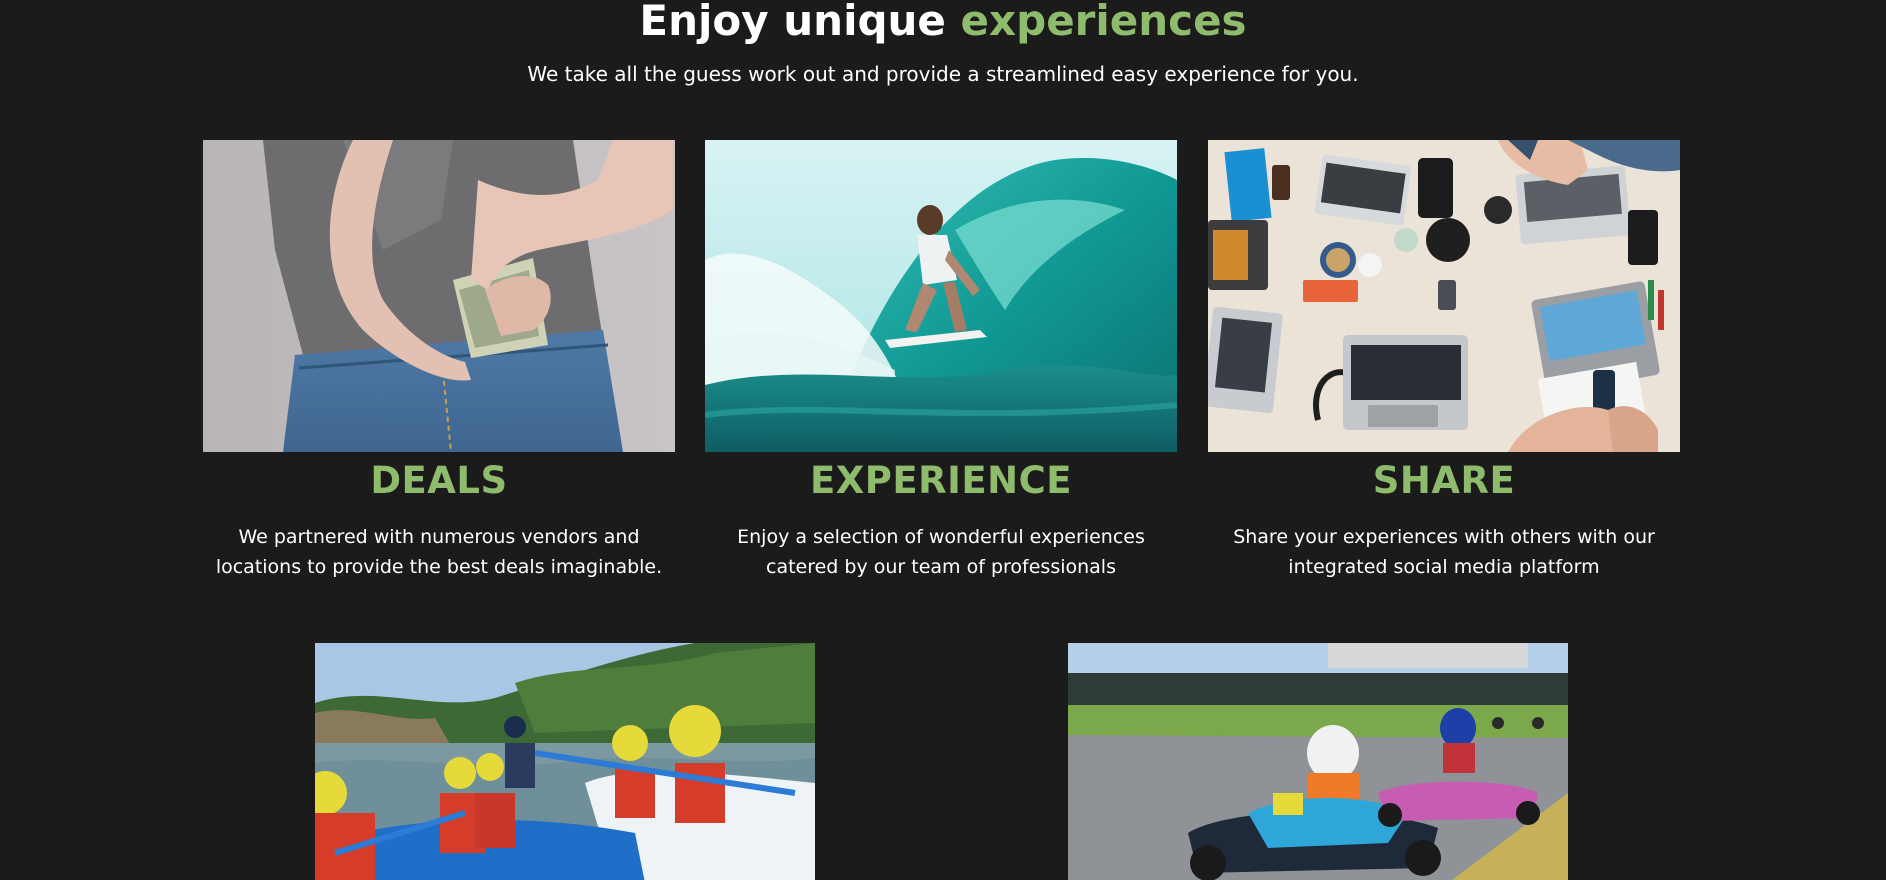 The width and height of the screenshot is (1886, 880). I want to click on rafting-image, so click(565, 761).